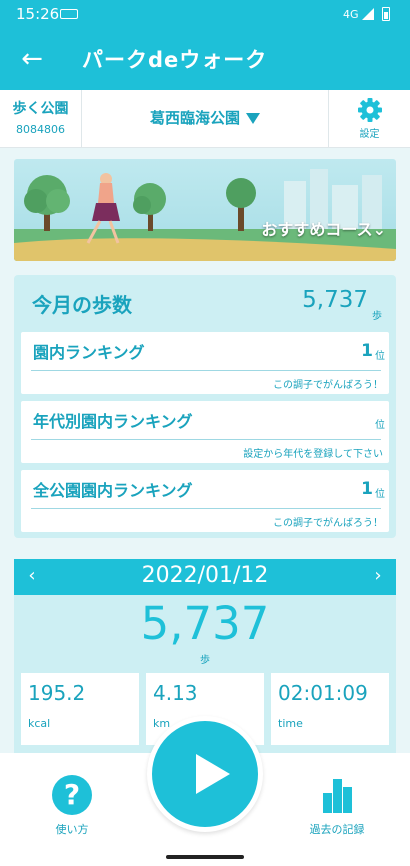 The image size is (410, 866). I want to click on metric-label: kcal, so click(39, 723).